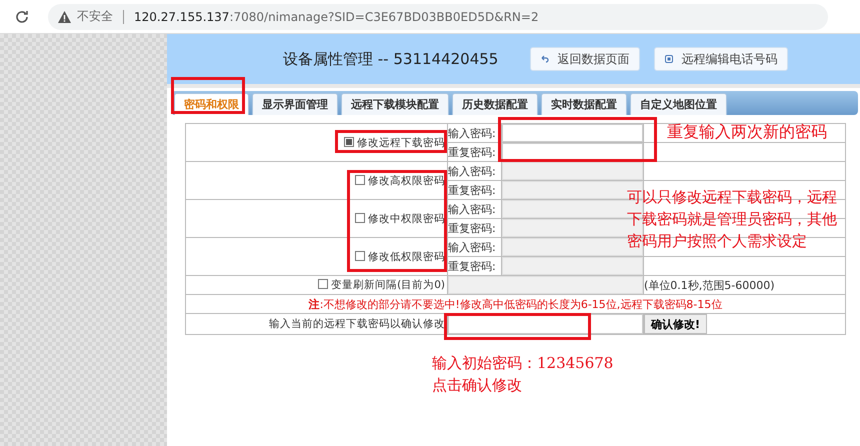  Describe the element at coordinates (545, 59) in the screenshot. I see `back-arrow-icon` at that location.